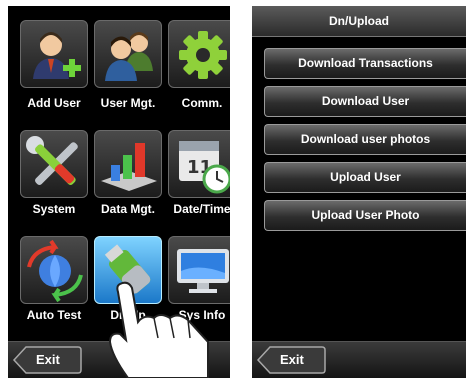 Image resolution: width=467 pixels, height=381 pixels. Describe the element at coordinates (365, 101) in the screenshot. I see `download-user-button: Download User` at that location.